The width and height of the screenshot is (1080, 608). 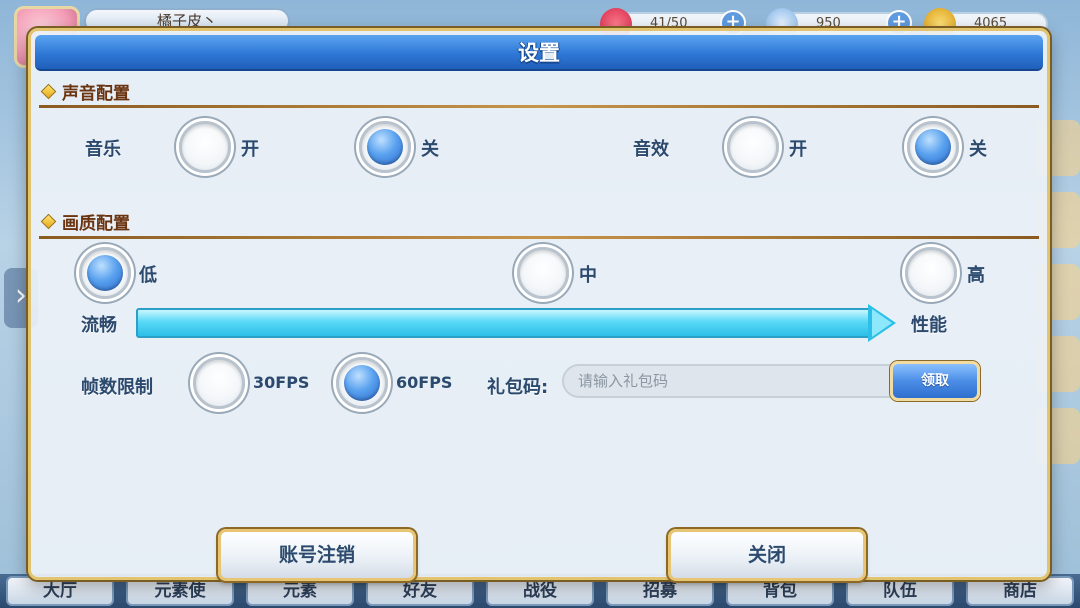 What do you see at coordinates (978, 149) in the screenshot?
I see `effects-off-label: 关` at bounding box center [978, 149].